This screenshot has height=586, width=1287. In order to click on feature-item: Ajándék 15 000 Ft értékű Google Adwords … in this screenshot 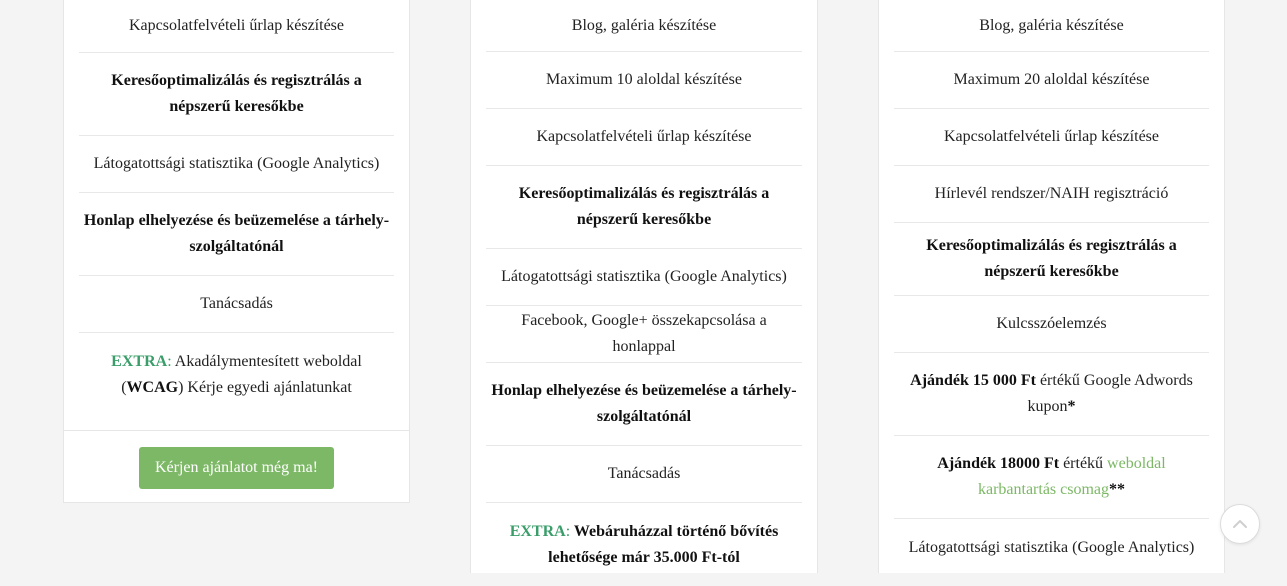, I will do `click(1051, 394)`.